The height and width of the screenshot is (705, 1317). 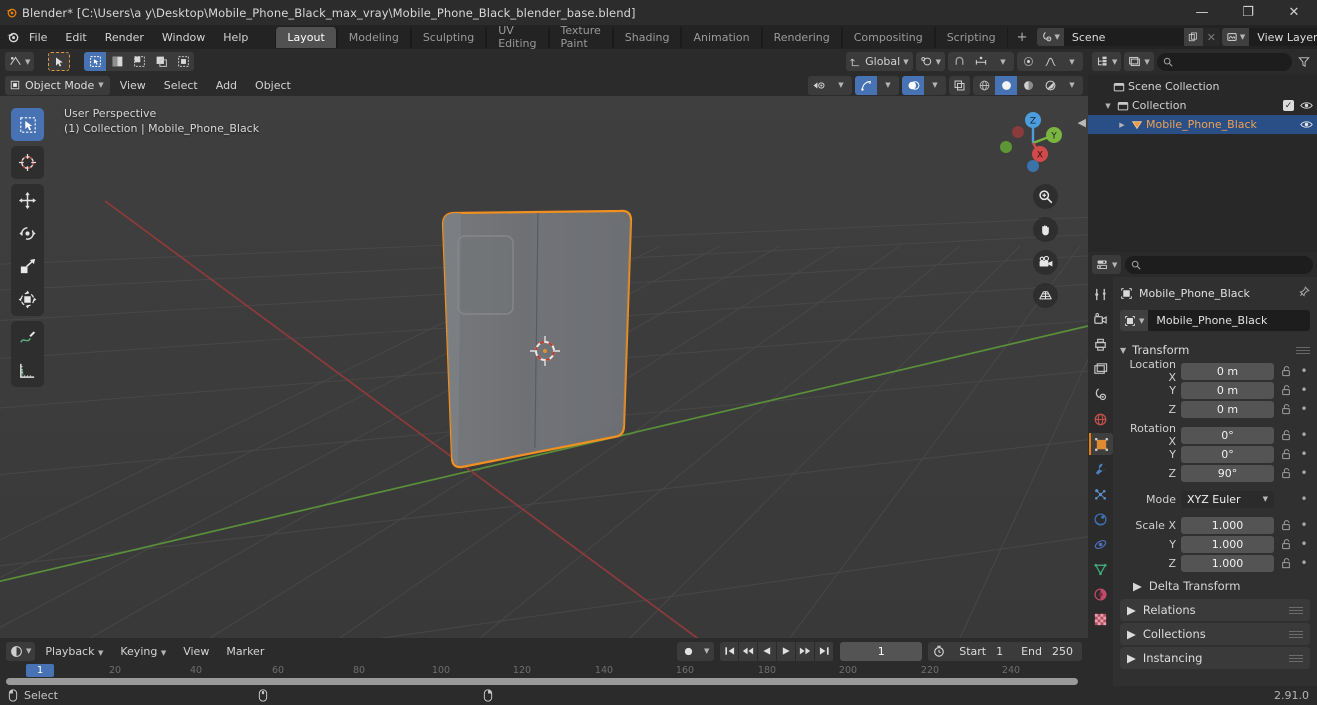 I want to click on tab-modeling: Modeling, so click(x=373, y=37).